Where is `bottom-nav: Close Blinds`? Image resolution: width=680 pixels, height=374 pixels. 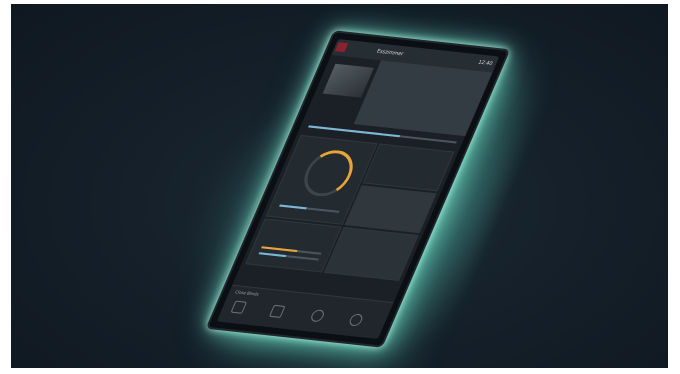
bottom-nav: Close Blinds is located at coordinates (305, 312).